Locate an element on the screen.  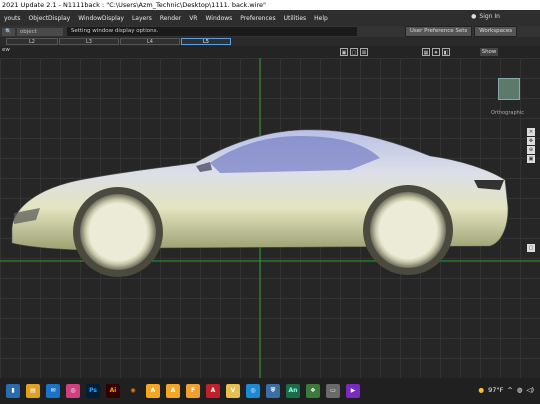
volume-icon: ◁) is located at coordinates (530, 390).